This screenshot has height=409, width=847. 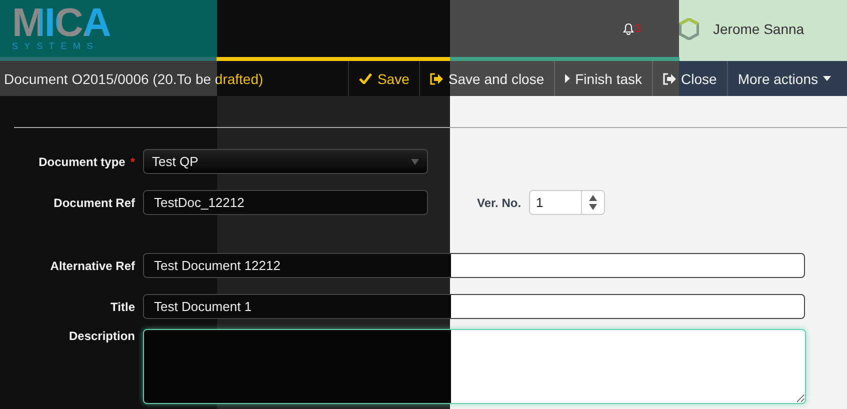 What do you see at coordinates (783, 78) in the screenshot?
I see `more-actions-button: More actions` at bounding box center [783, 78].